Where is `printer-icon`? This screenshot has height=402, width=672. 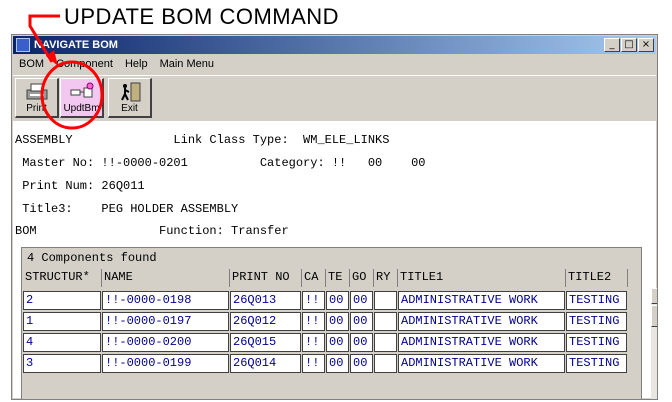 printer-icon is located at coordinates (36, 91).